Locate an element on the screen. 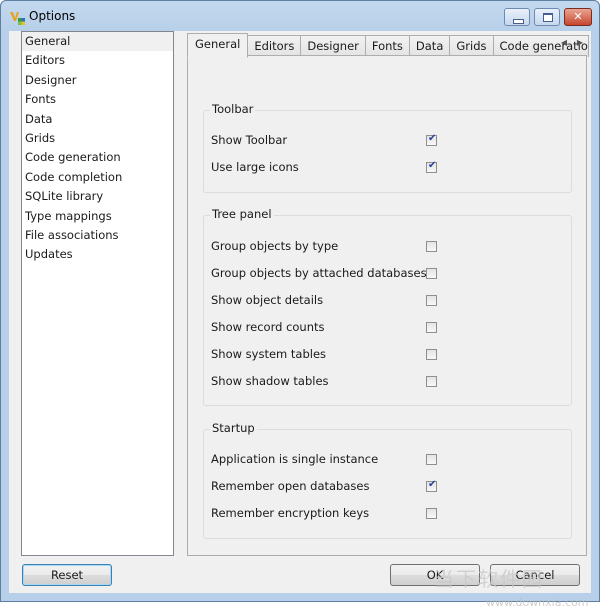 Image resolution: width=600 pixels, height=609 pixels. close-icon: ✕ is located at coordinates (578, 16).